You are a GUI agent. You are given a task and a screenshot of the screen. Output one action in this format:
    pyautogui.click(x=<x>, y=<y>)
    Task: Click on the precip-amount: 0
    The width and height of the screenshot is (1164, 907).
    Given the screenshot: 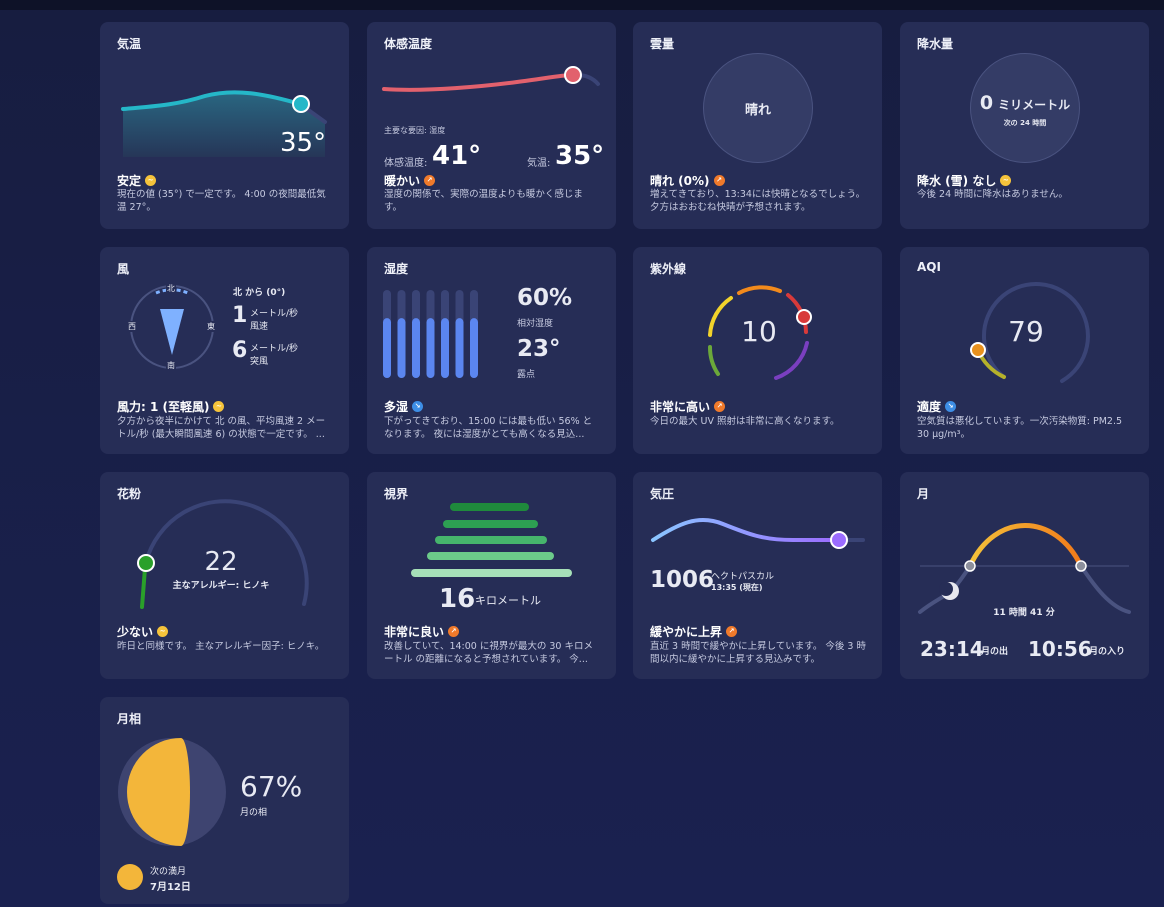 What is the action you would take?
    pyautogui.click(x=986, y=103)
    